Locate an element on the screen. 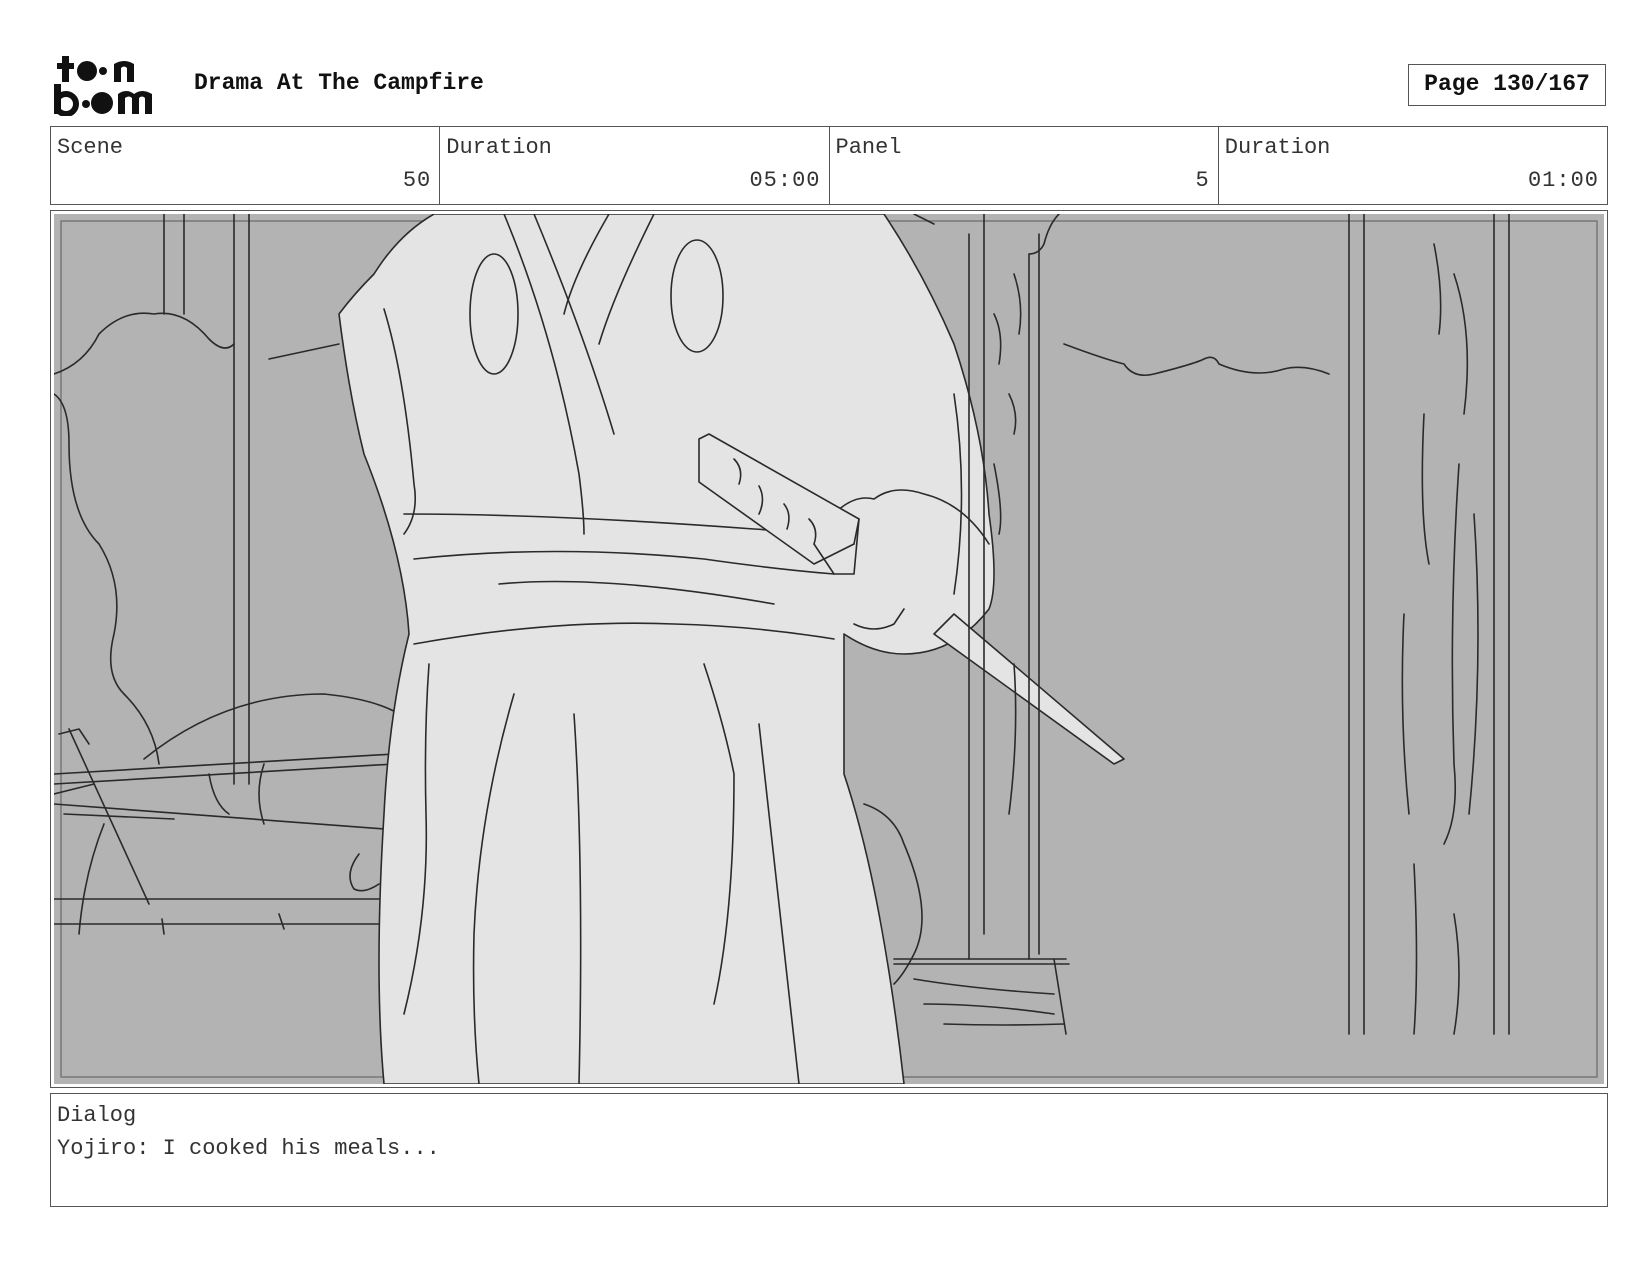 Image resolution: width=1650 pixels, height=1275 pixels. panel-value: 5 is located at coordinates (1202, 180).